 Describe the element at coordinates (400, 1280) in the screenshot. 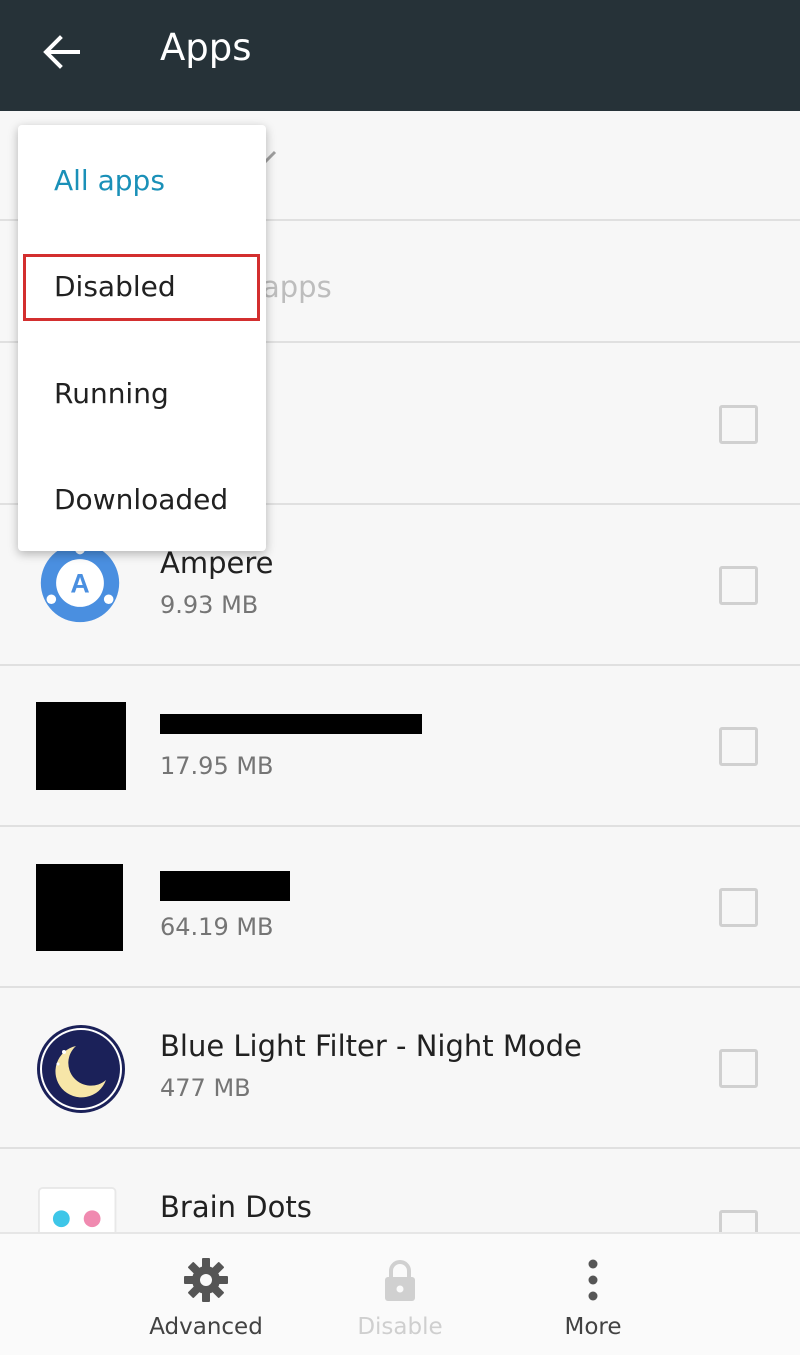

I see `lock-icon` at that location.